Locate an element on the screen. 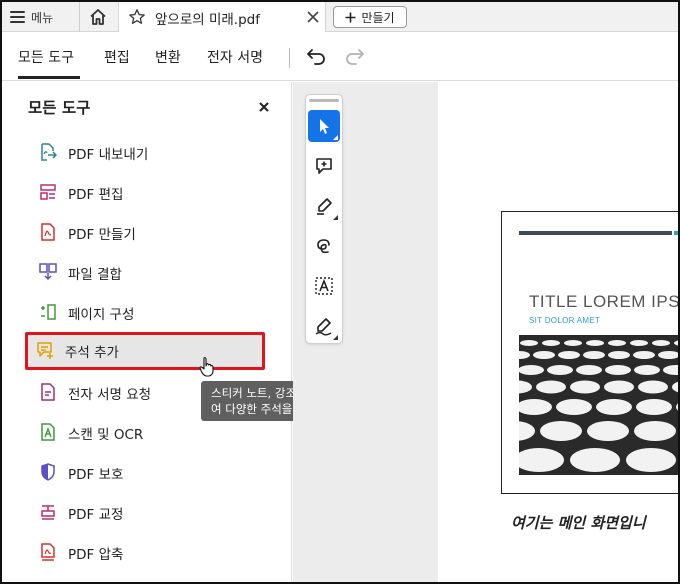  redact-pdf-icon is located at coordinates (48, 512).